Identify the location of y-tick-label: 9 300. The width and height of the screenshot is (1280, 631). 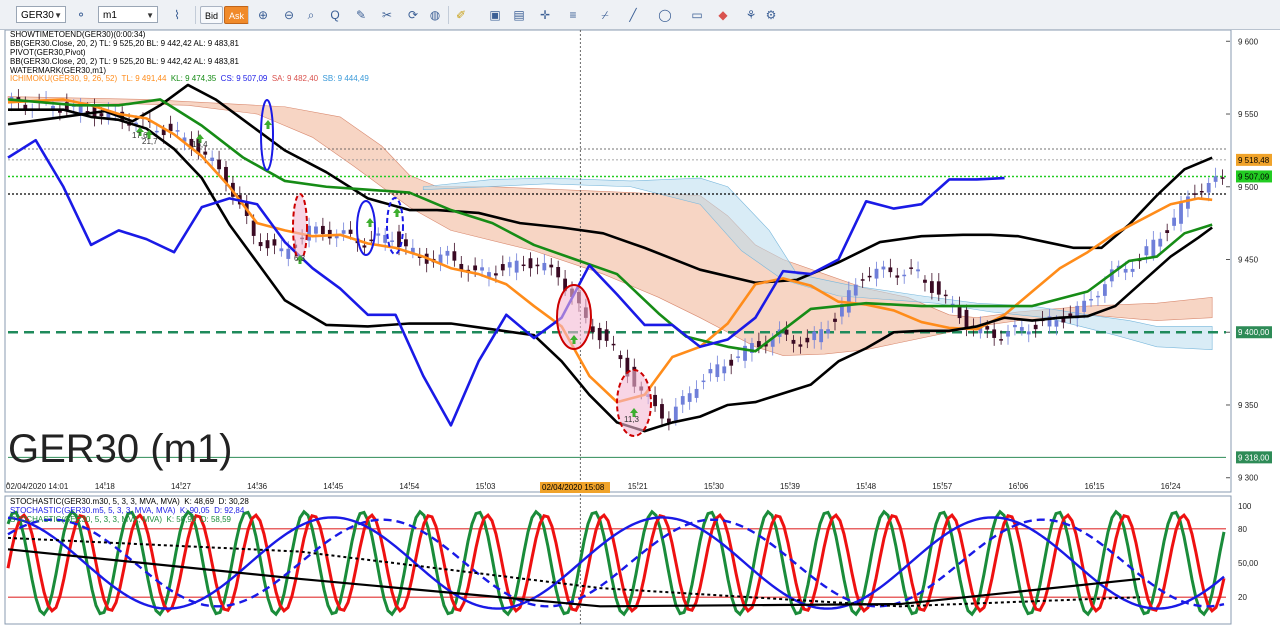
(1248, 478).